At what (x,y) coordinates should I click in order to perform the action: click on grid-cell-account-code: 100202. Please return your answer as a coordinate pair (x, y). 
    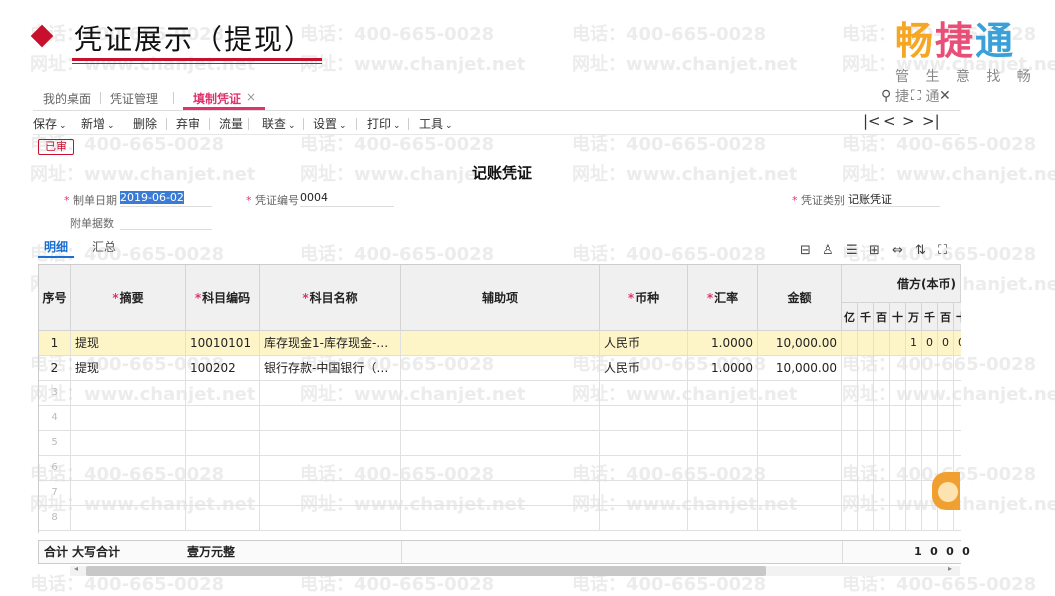
    Looking at the image, I should click on (223, 368).